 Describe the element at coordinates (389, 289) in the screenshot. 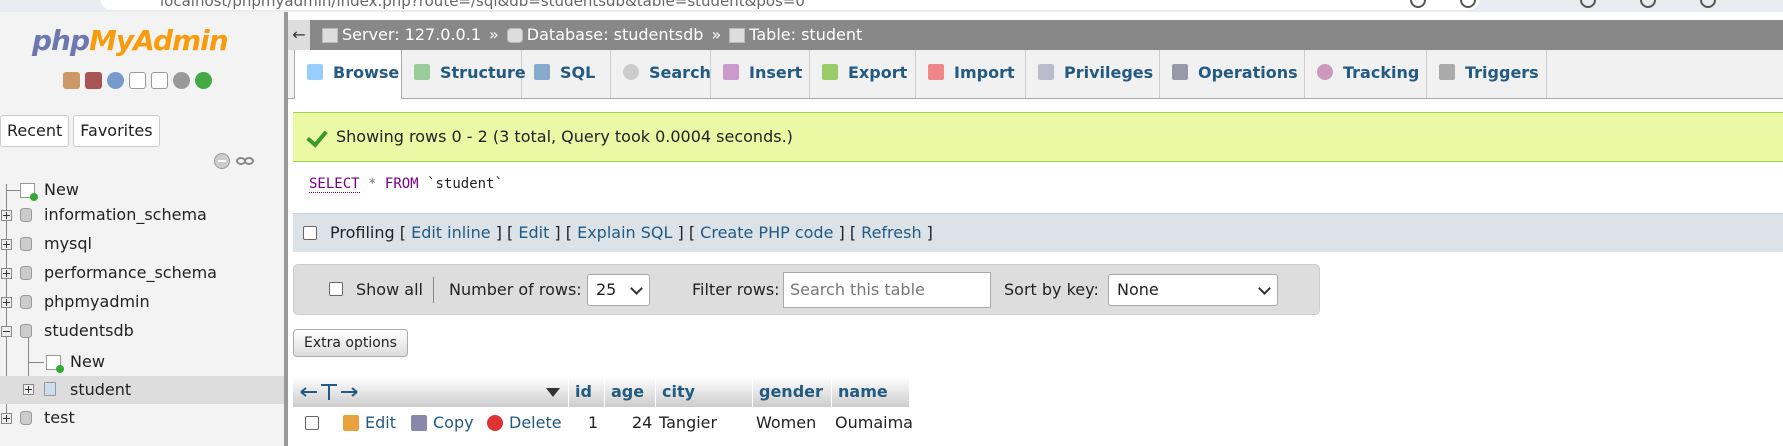

I see `show-all-label: Show all` at that location.